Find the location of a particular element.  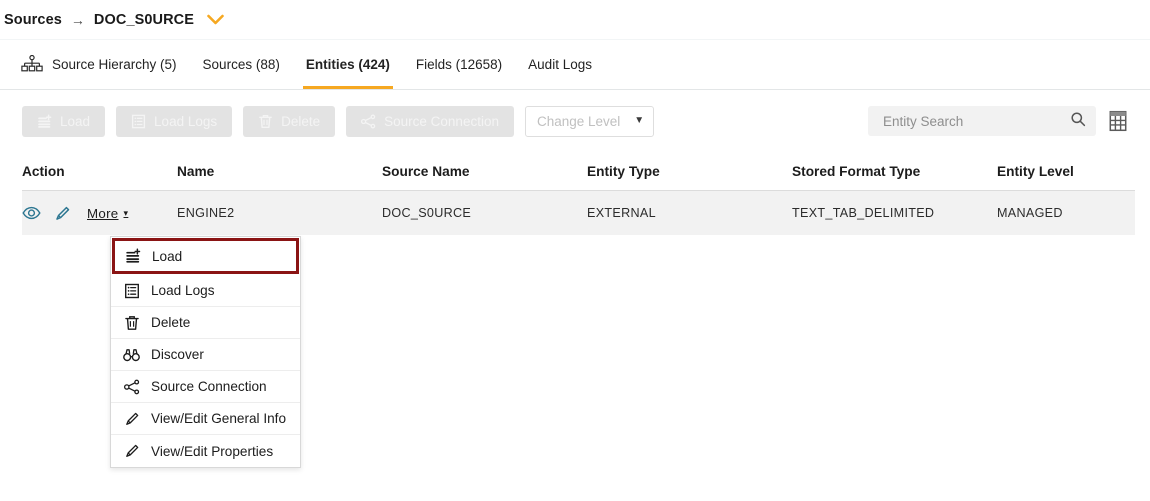

search-input is located at coordinates (975, 121).